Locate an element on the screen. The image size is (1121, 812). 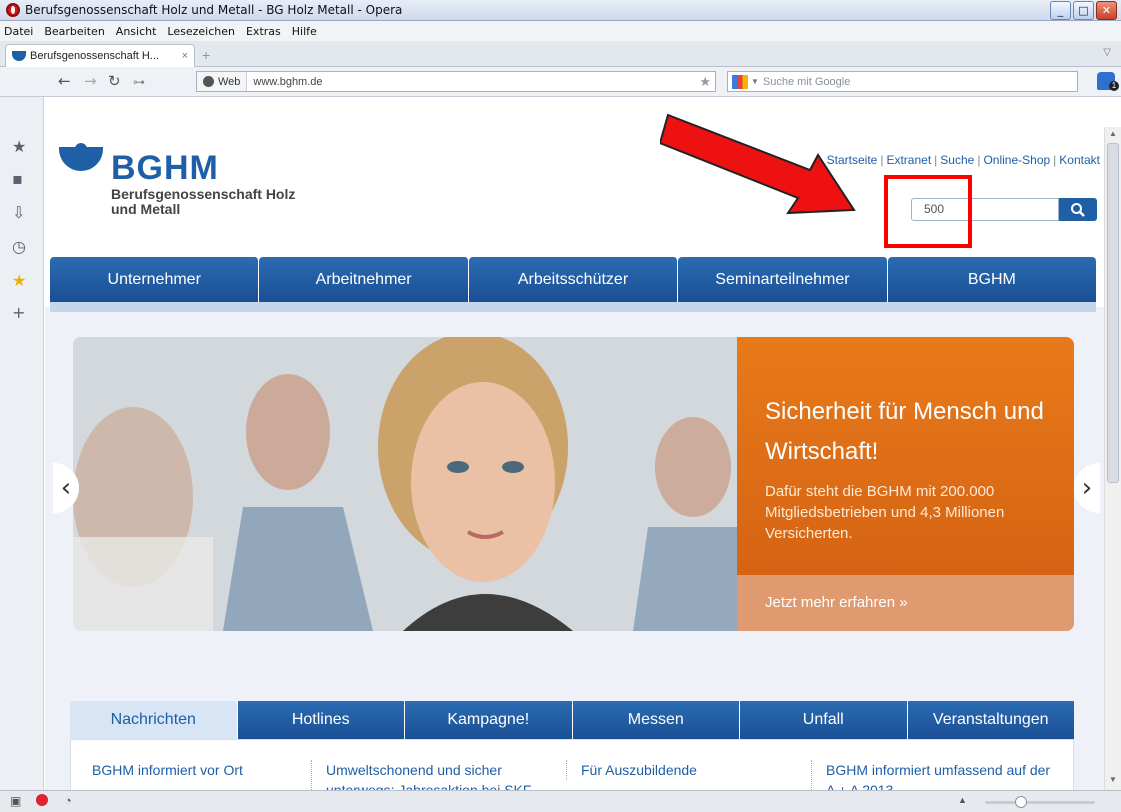
tab-messen: Messen is located at coordinates (656, 720).